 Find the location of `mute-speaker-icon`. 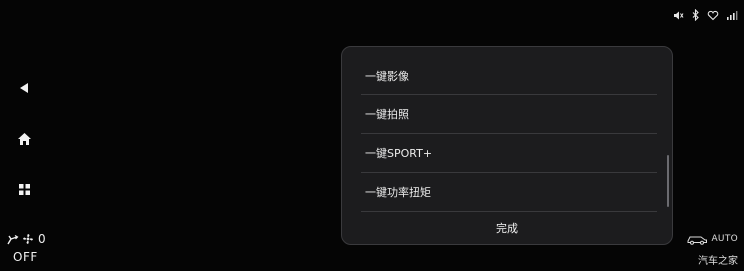

mute-speaker-icon is located at coordinates (678, 15).